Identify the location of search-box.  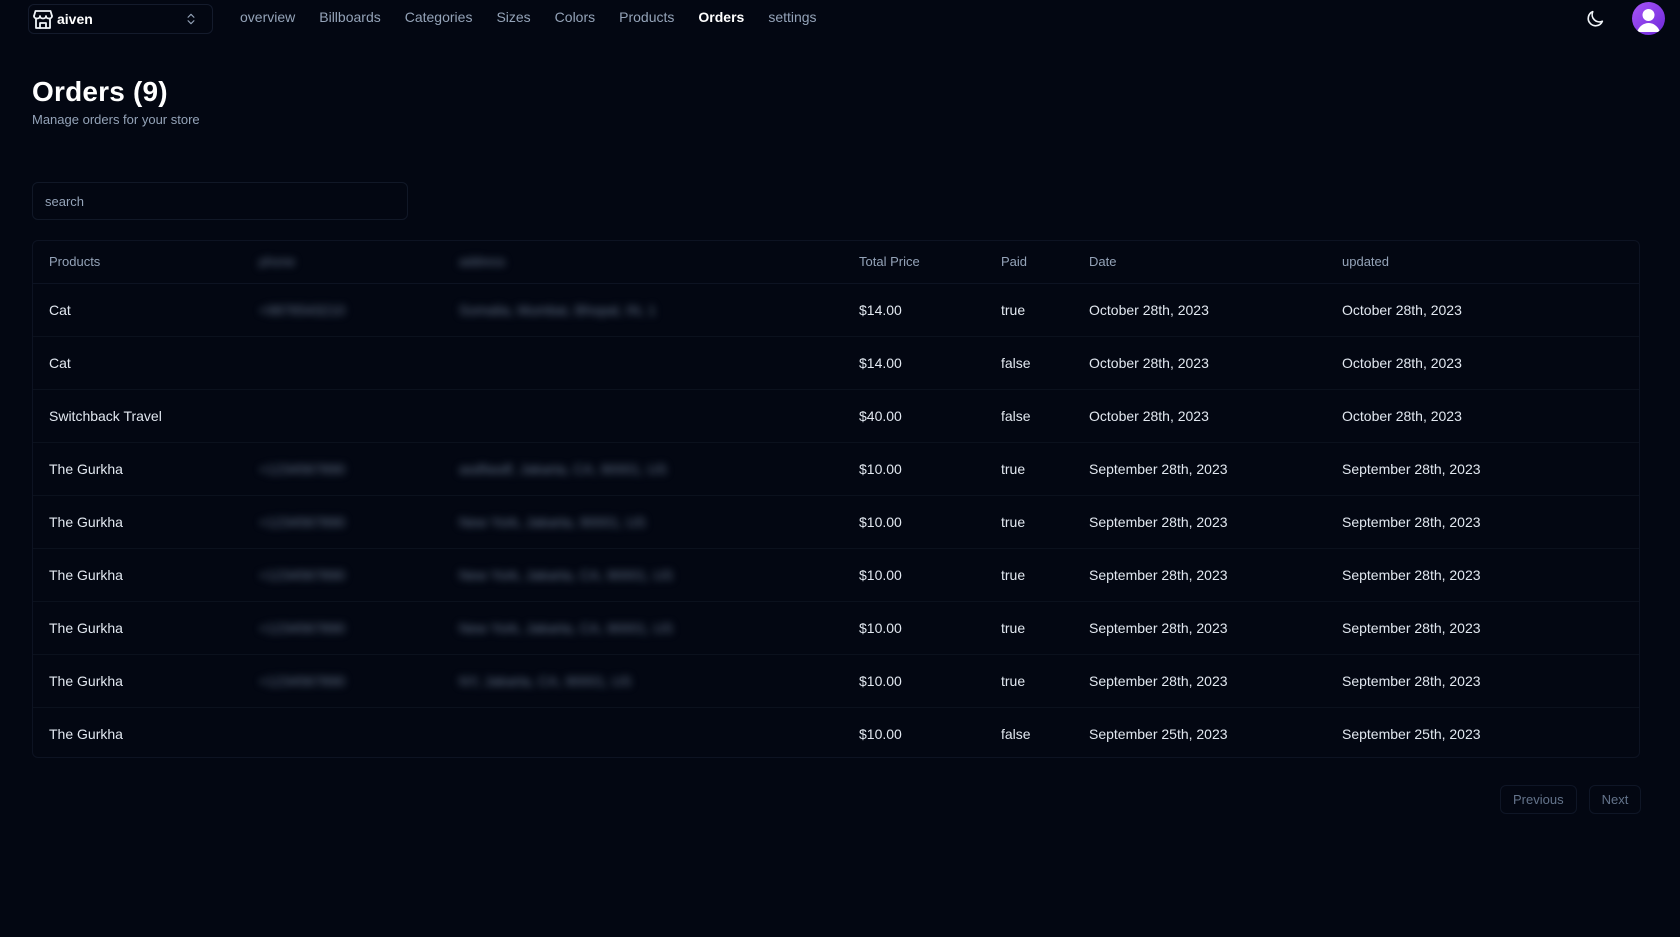
(220, 201).